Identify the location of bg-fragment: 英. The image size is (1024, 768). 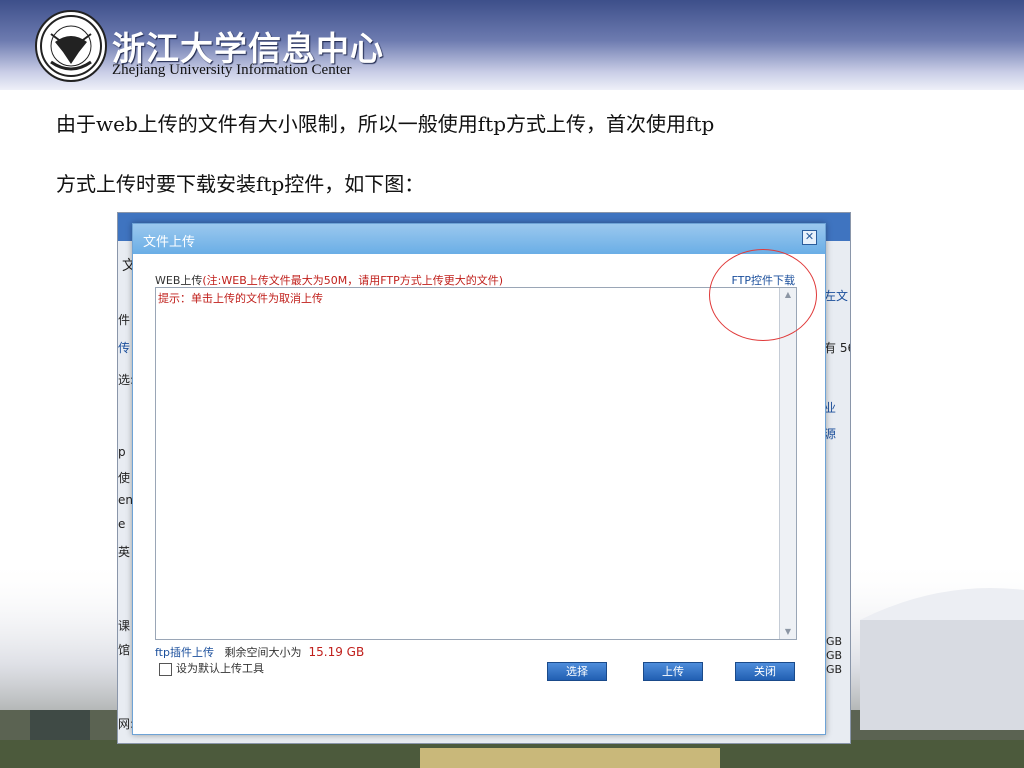
(124, 552).